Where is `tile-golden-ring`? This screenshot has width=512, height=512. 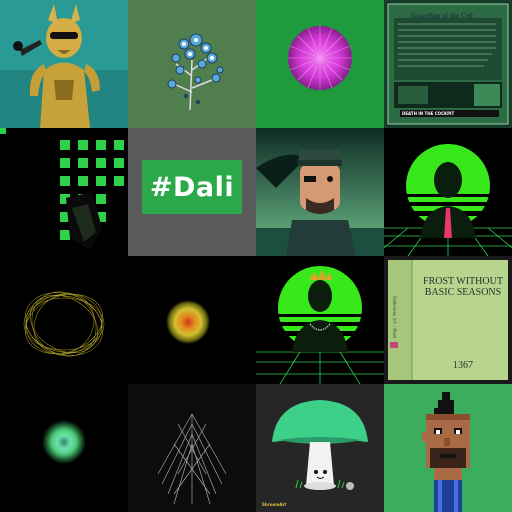 tile-golden-ring is located at coordinates (64, 320).